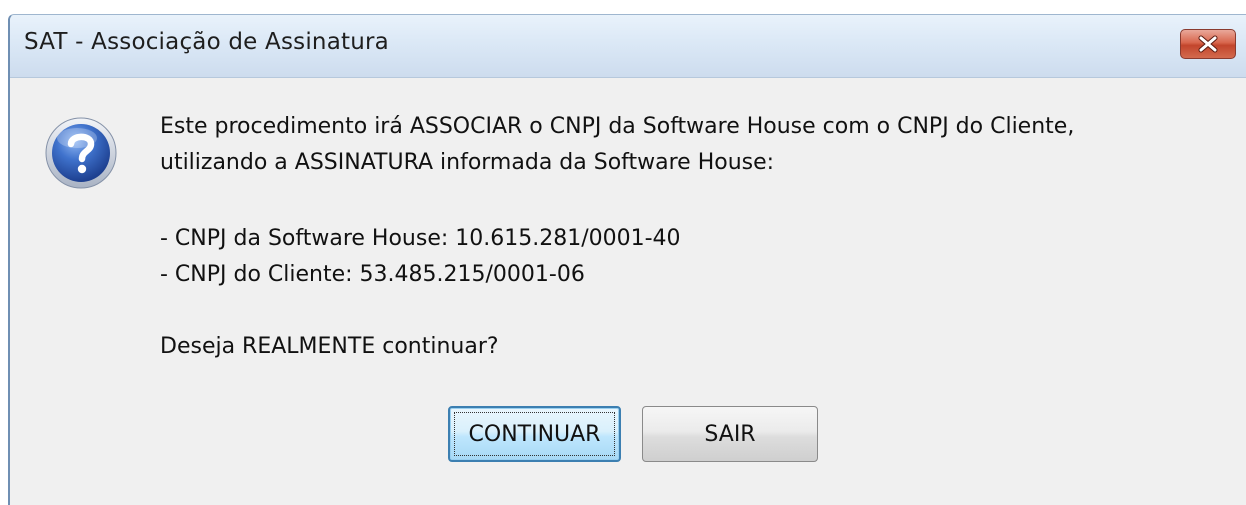  What do you see at coordinates (372, 274) in the screenshot?
I see `cnpj-cliente-line: - CNPJ do Cliente: 53.485.215/0001-06` at bounding box center [372, 274].